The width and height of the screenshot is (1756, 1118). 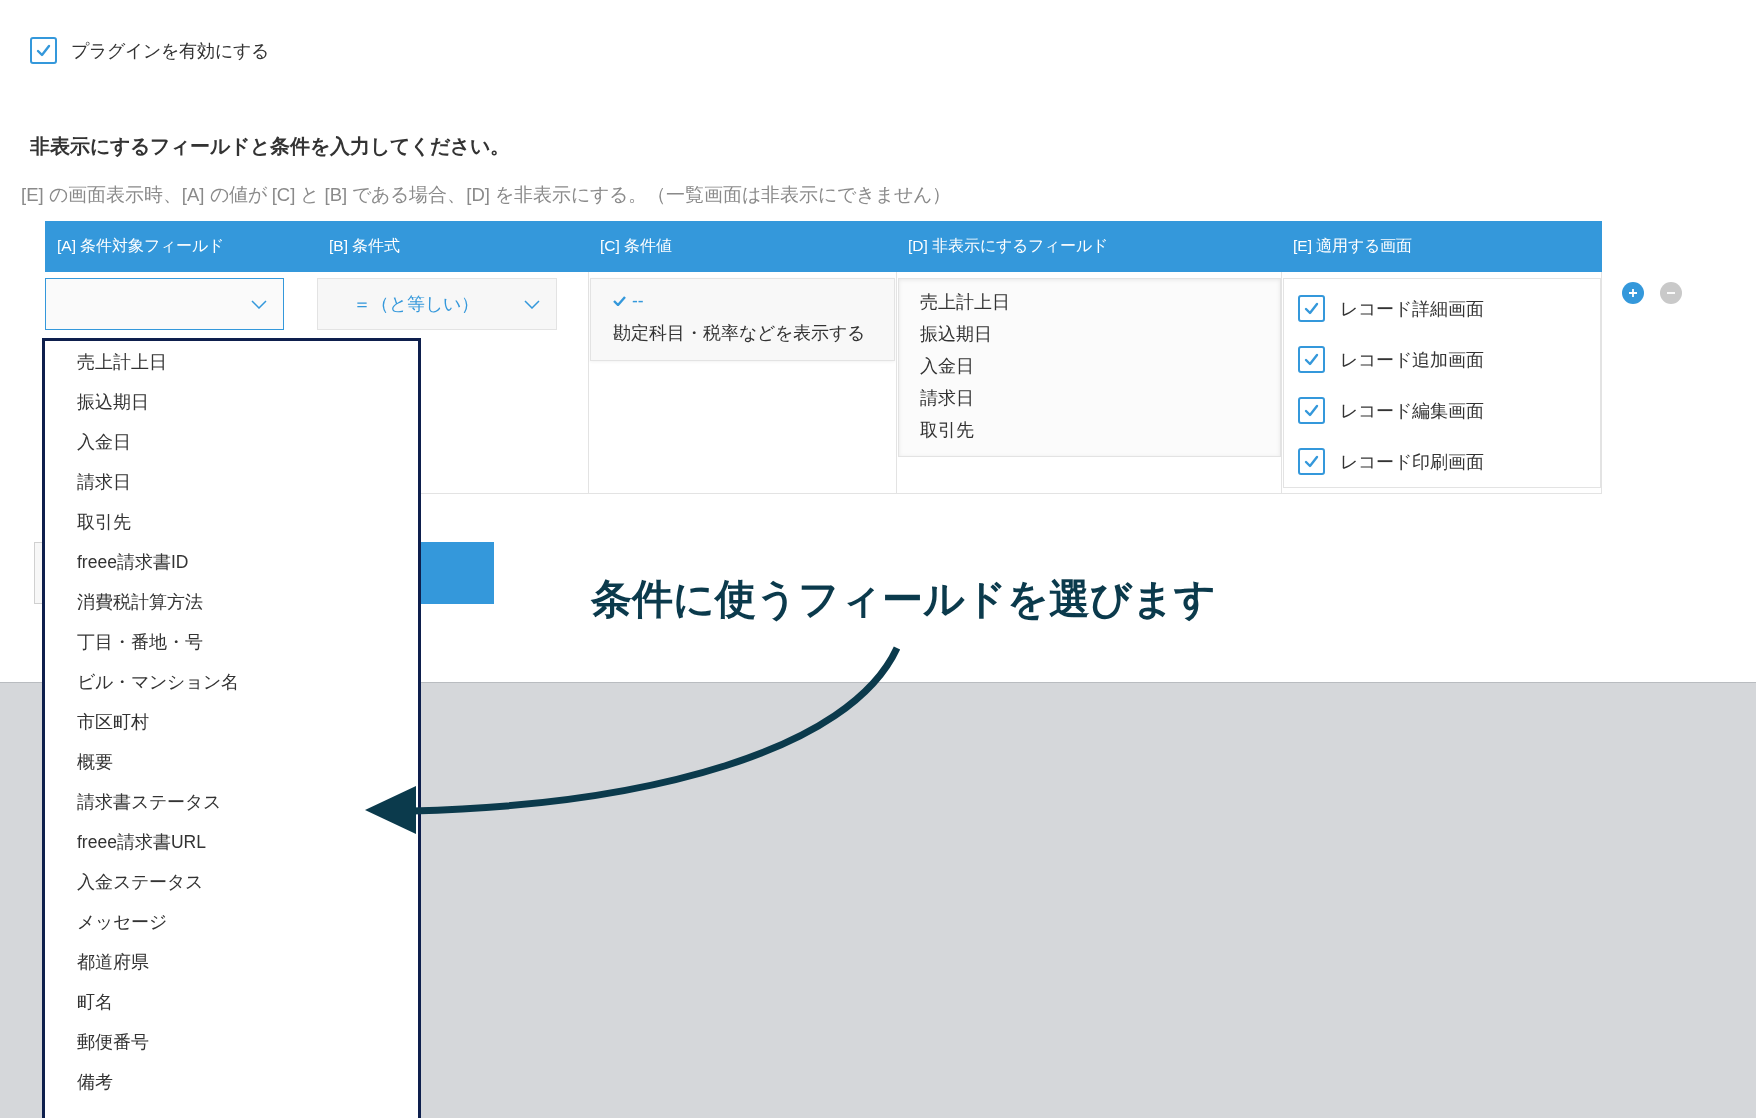 I want to click on list-option: 請求日, so click(x=1100, y=398).